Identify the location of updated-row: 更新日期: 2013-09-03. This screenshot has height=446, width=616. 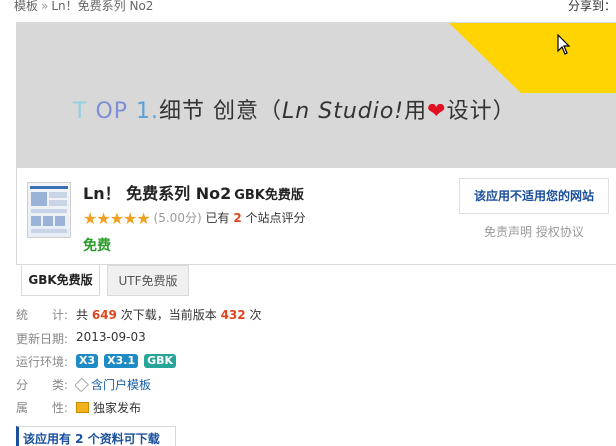
(81, 338).